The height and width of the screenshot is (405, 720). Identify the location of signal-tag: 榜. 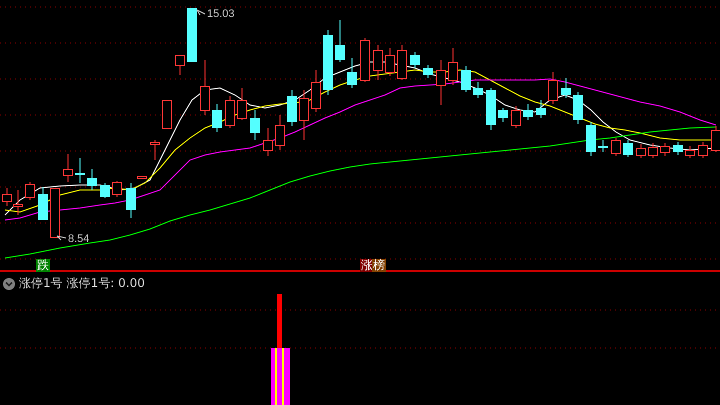
(379, 265).